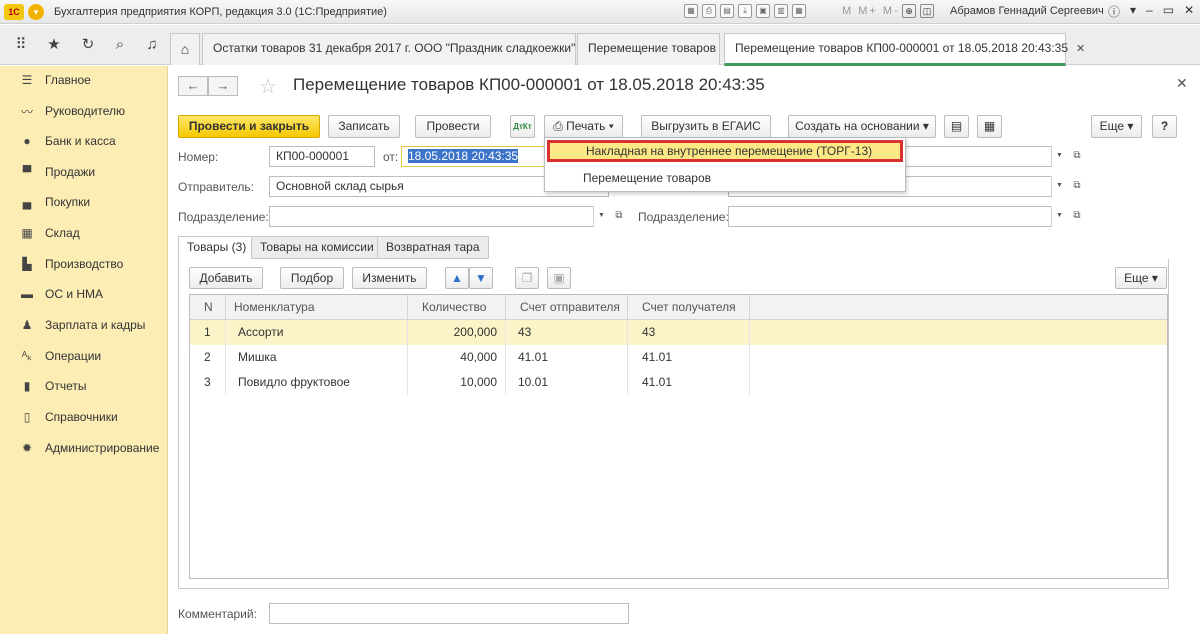 The width and height of the screenshot is (1200, 634). I want to click on sidebar-item-label: Операции, so click(73, 356).